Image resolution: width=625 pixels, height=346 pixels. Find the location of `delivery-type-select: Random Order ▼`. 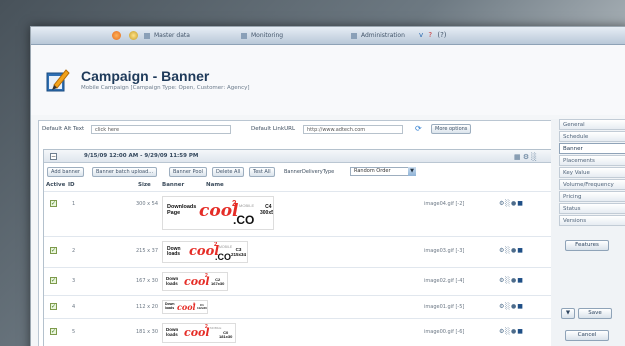

delivery-type-select: Random Order ▼ is located at coordinates (383, 171).